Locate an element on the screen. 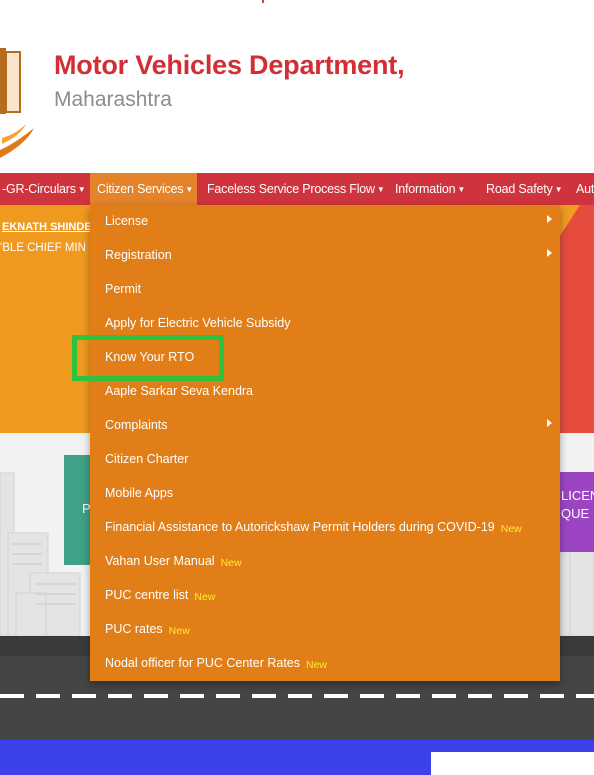 The width and height of the screenshot is (594, 775). menu-item-aaple-sarkar: Aaple Sarkar Seva Kendra is located at coordinates (179, 391).